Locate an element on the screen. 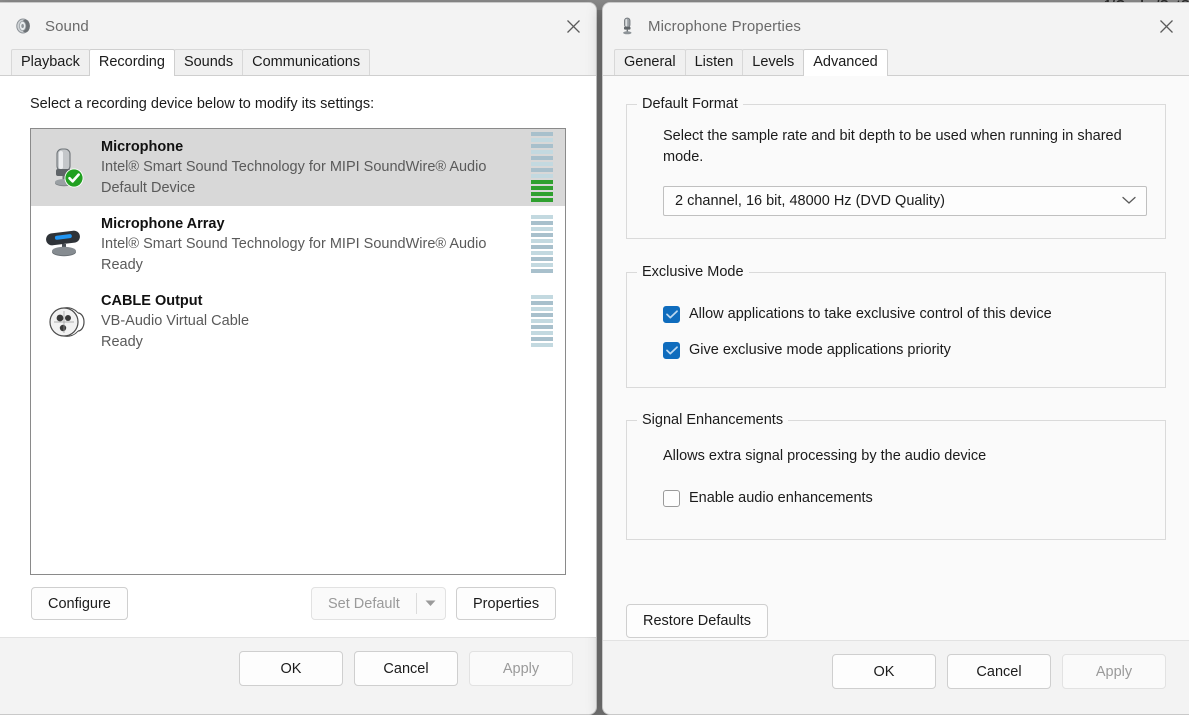 The width and height of the screenshot is (1189, 715). tab-levels: Levels is located at coordinates (773, 62).